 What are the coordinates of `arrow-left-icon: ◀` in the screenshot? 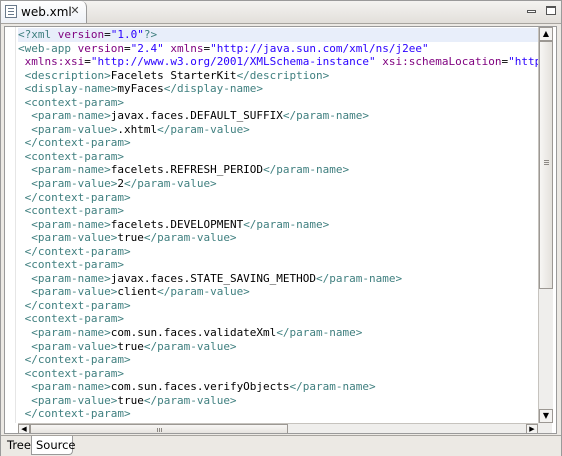 It's located at (24, 428).